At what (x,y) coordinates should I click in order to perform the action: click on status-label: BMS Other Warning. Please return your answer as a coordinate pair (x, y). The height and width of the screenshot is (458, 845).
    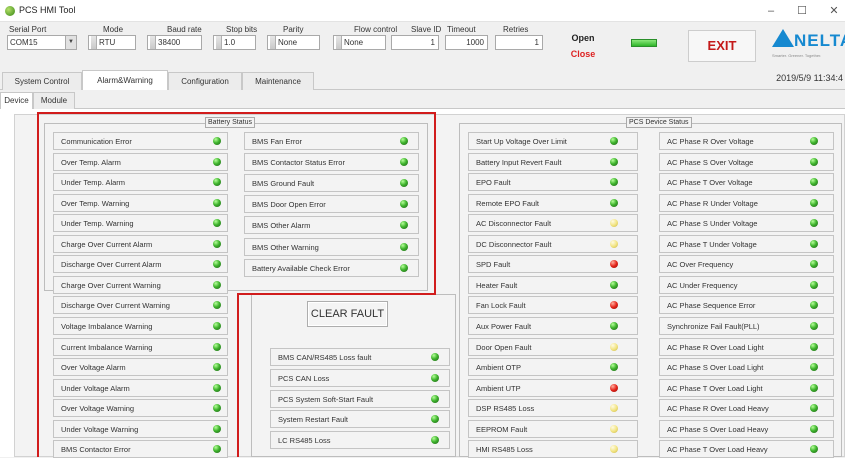
    Looking at the image, I should click on (285, 247).